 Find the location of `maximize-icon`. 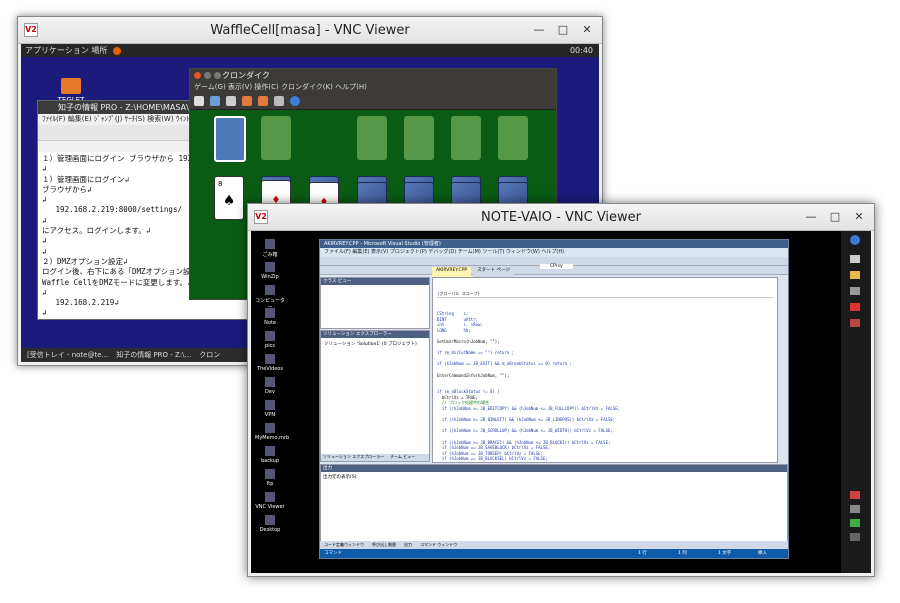

maximize-icon is located at coordinates (217, 75).